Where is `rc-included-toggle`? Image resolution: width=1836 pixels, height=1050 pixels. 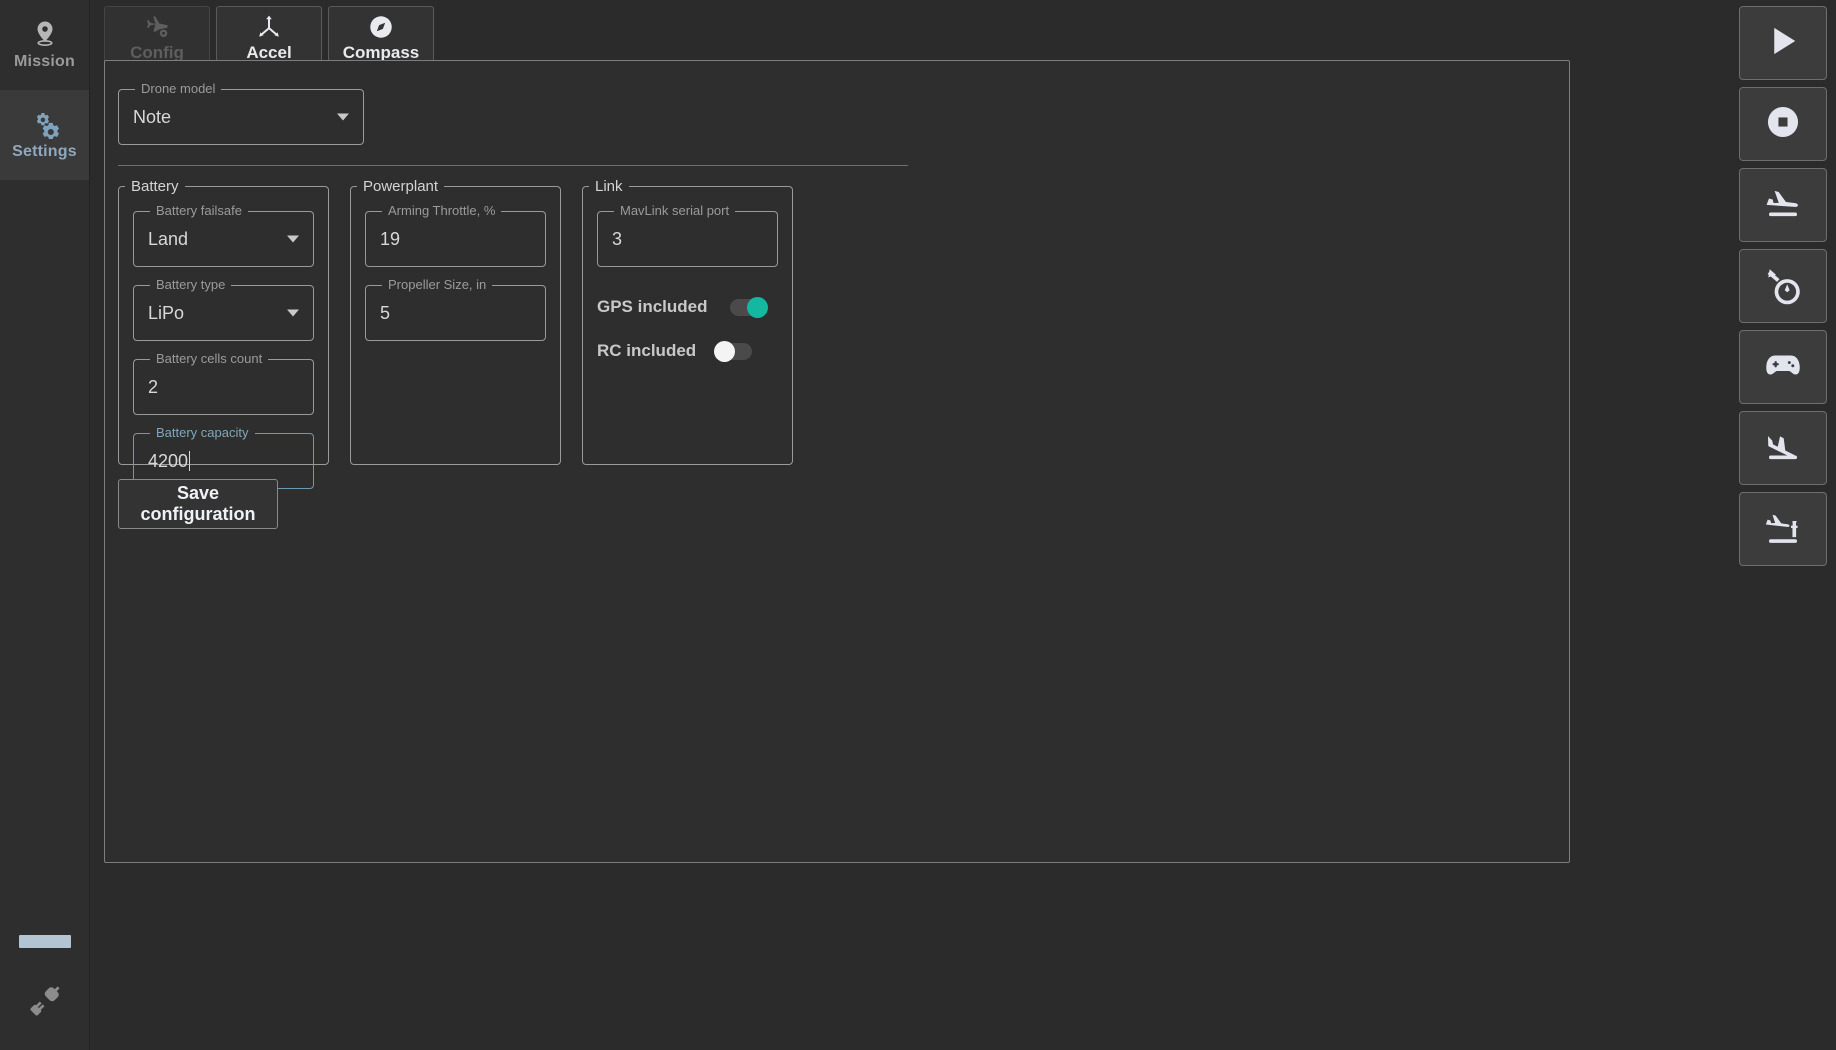
rc-included-toggle is located at coordinates (733, 351).